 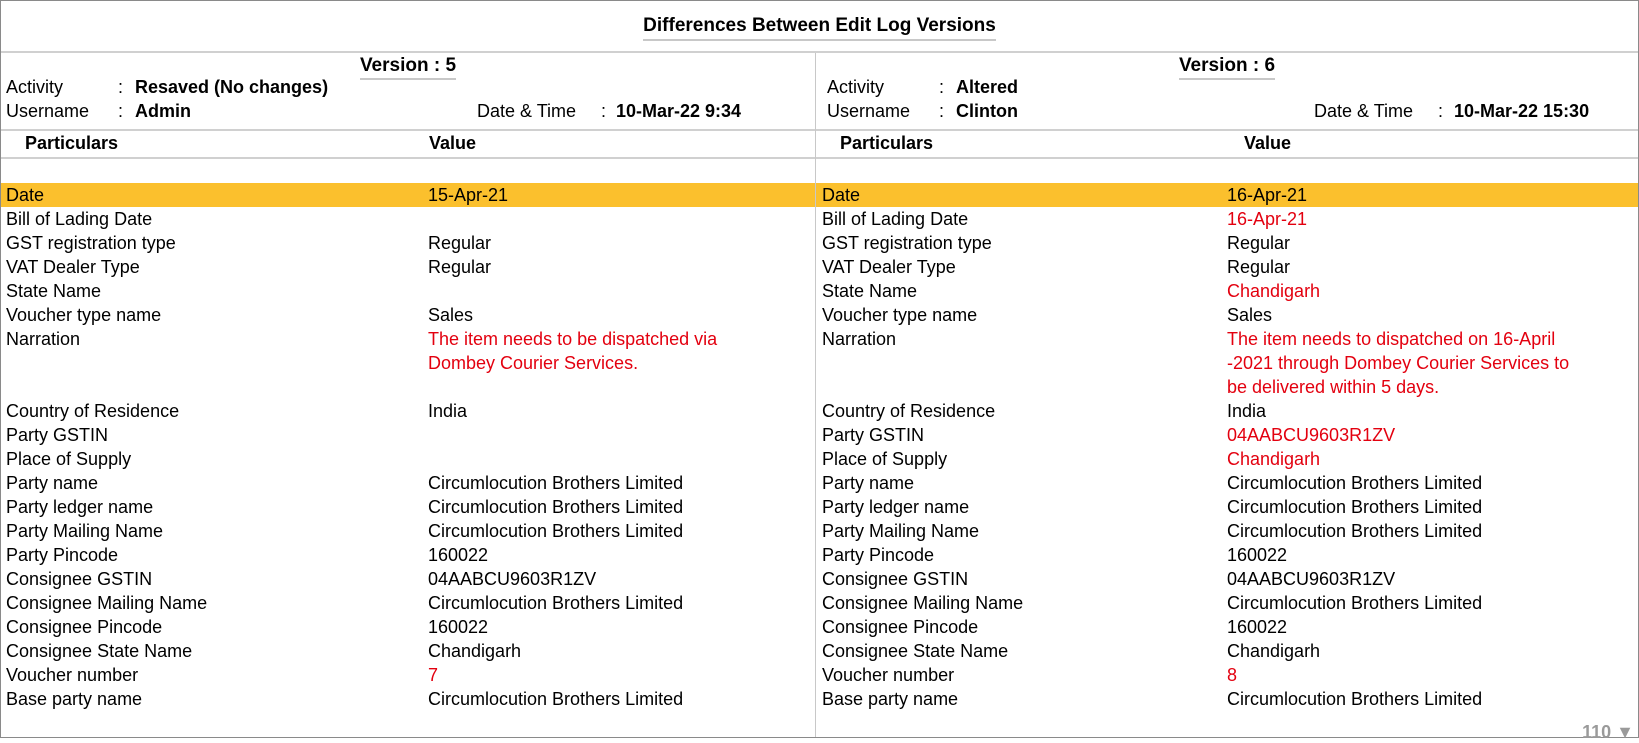 What do you see at coordinates (57, 435) in the screenshot?
I see `particular-label: Party GSTIN` at bounding box center [57, 435].